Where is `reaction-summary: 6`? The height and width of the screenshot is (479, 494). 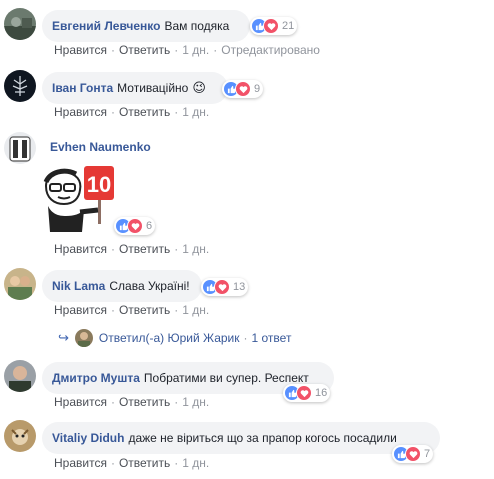 reaction-summary: 6 is located at coordinates (135, 226).